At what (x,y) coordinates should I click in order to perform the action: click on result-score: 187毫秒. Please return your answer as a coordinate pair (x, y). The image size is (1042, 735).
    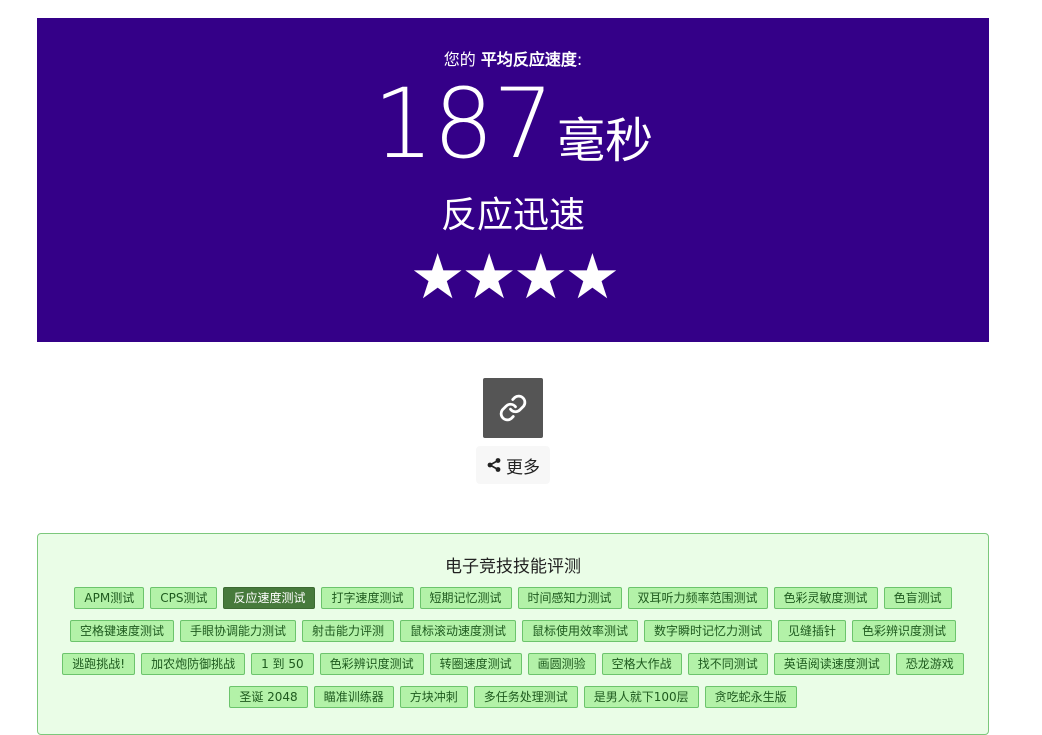
    Looking at the image, I should click on (513, 124).